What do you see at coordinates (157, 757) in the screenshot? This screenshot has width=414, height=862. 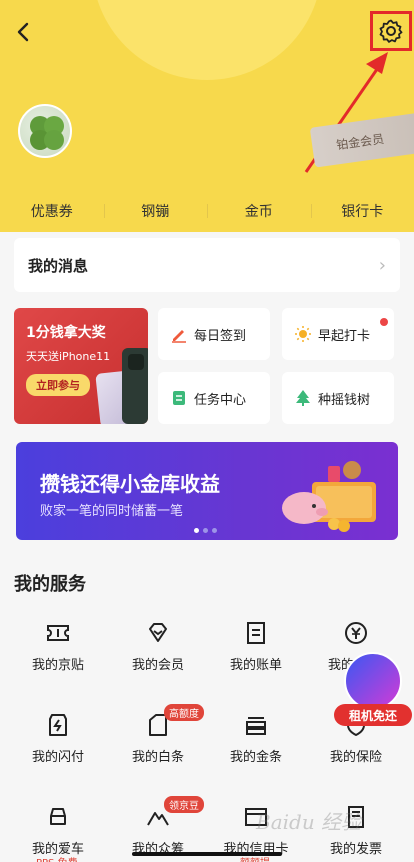 I see `service-label: 我的白条` at bounding box center [157, 757].